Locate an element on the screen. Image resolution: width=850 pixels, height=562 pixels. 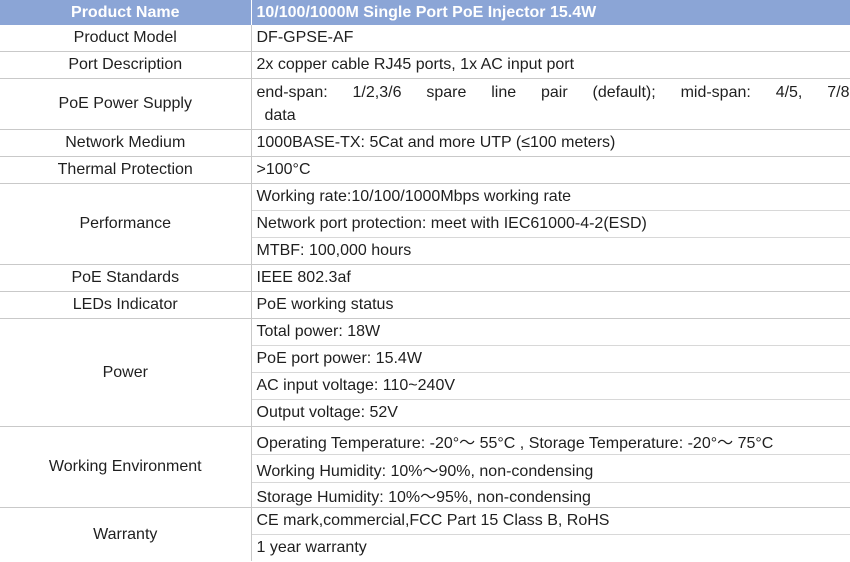
row-value-leds: PoE working status is located at coordinates (550, 305).